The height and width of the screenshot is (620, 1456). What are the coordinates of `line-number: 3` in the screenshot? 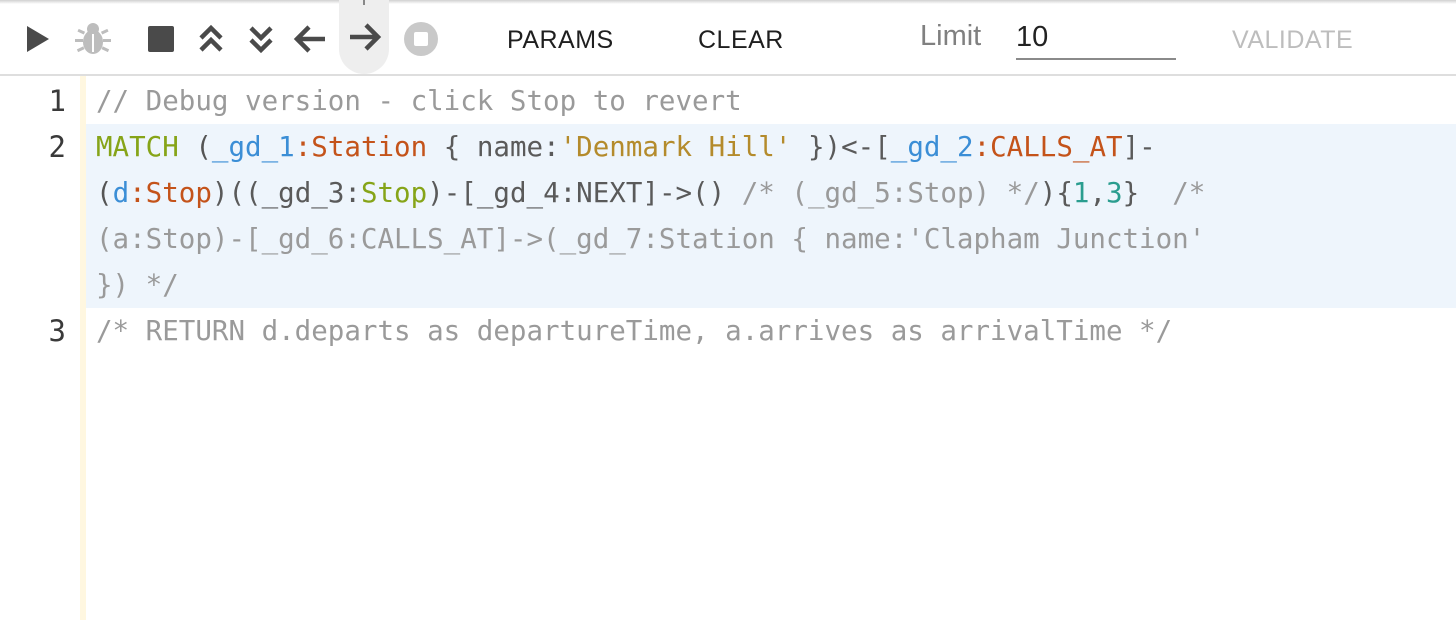 It's located at (57, 331).